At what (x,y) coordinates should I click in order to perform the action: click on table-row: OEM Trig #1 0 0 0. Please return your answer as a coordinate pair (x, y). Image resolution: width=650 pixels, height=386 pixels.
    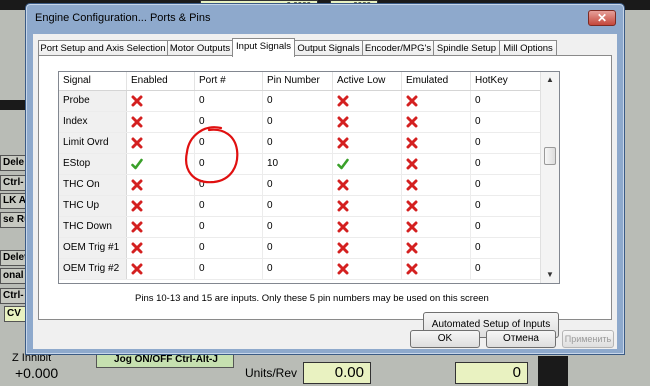
    Looking at the image, I should click on (300, 248).